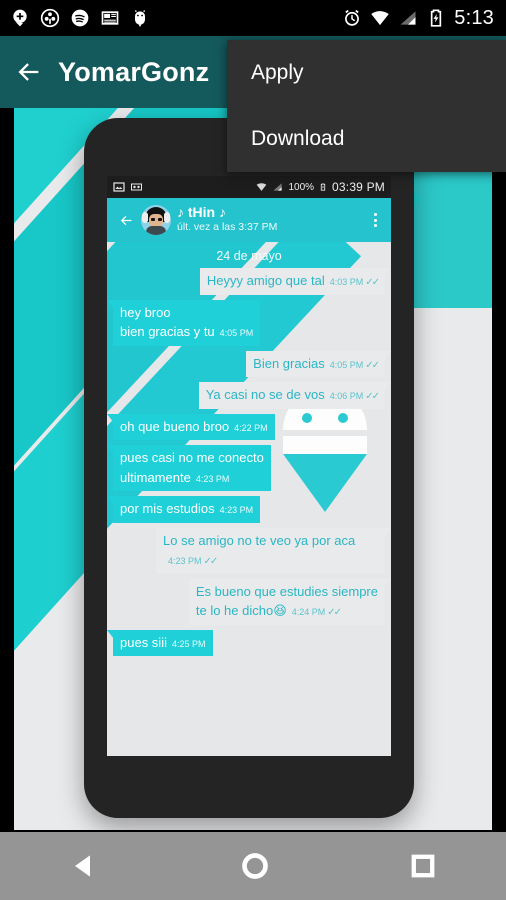  I want to click on page-title: YomarGonz, so click(134, 71).